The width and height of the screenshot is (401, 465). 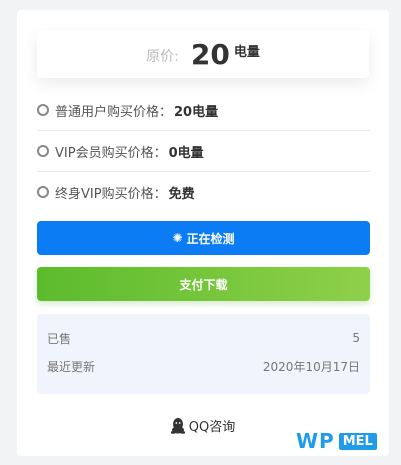 I want to click on spinner-icon: ✺, so click(x=177, y=238).